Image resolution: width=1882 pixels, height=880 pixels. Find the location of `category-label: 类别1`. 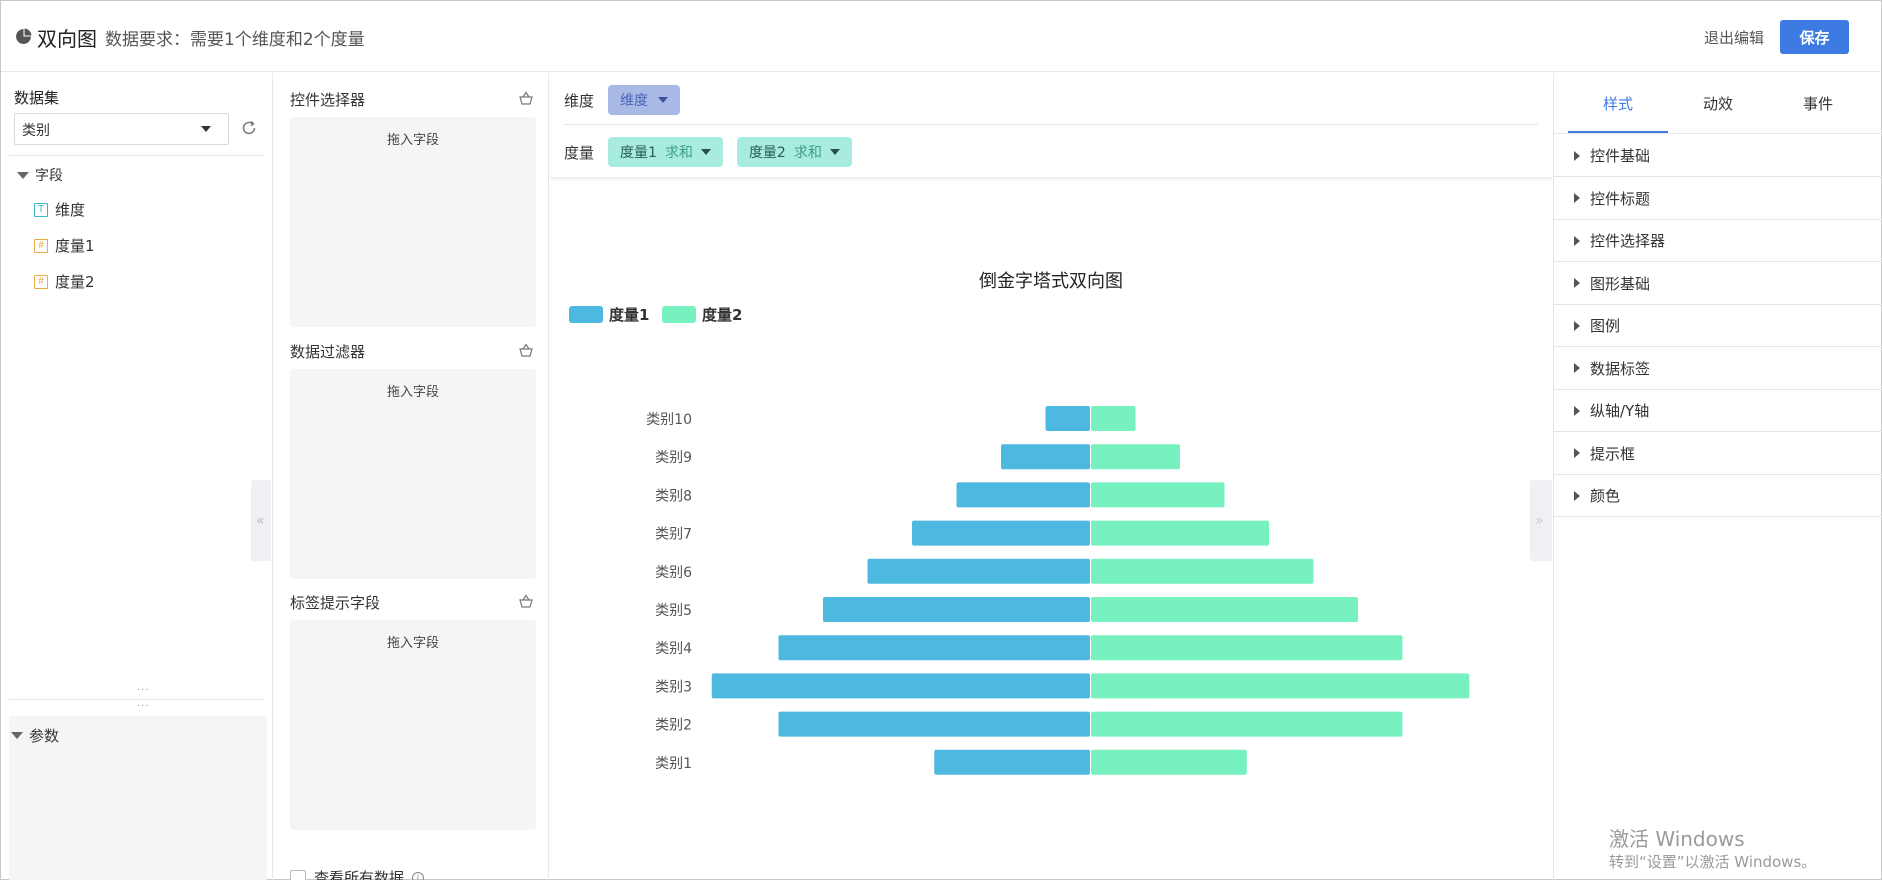

category-label: 类别1 is located at coordinates (673, 764).